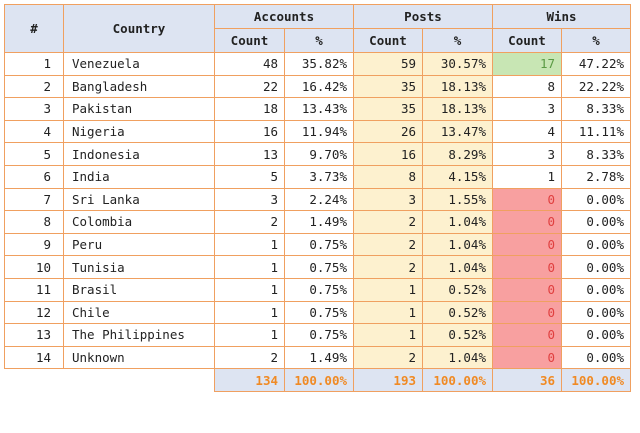 Image resolution: width=640 pixels, height=433 pixels. I want to click on wins-count-header: Count, so click(527, 40).